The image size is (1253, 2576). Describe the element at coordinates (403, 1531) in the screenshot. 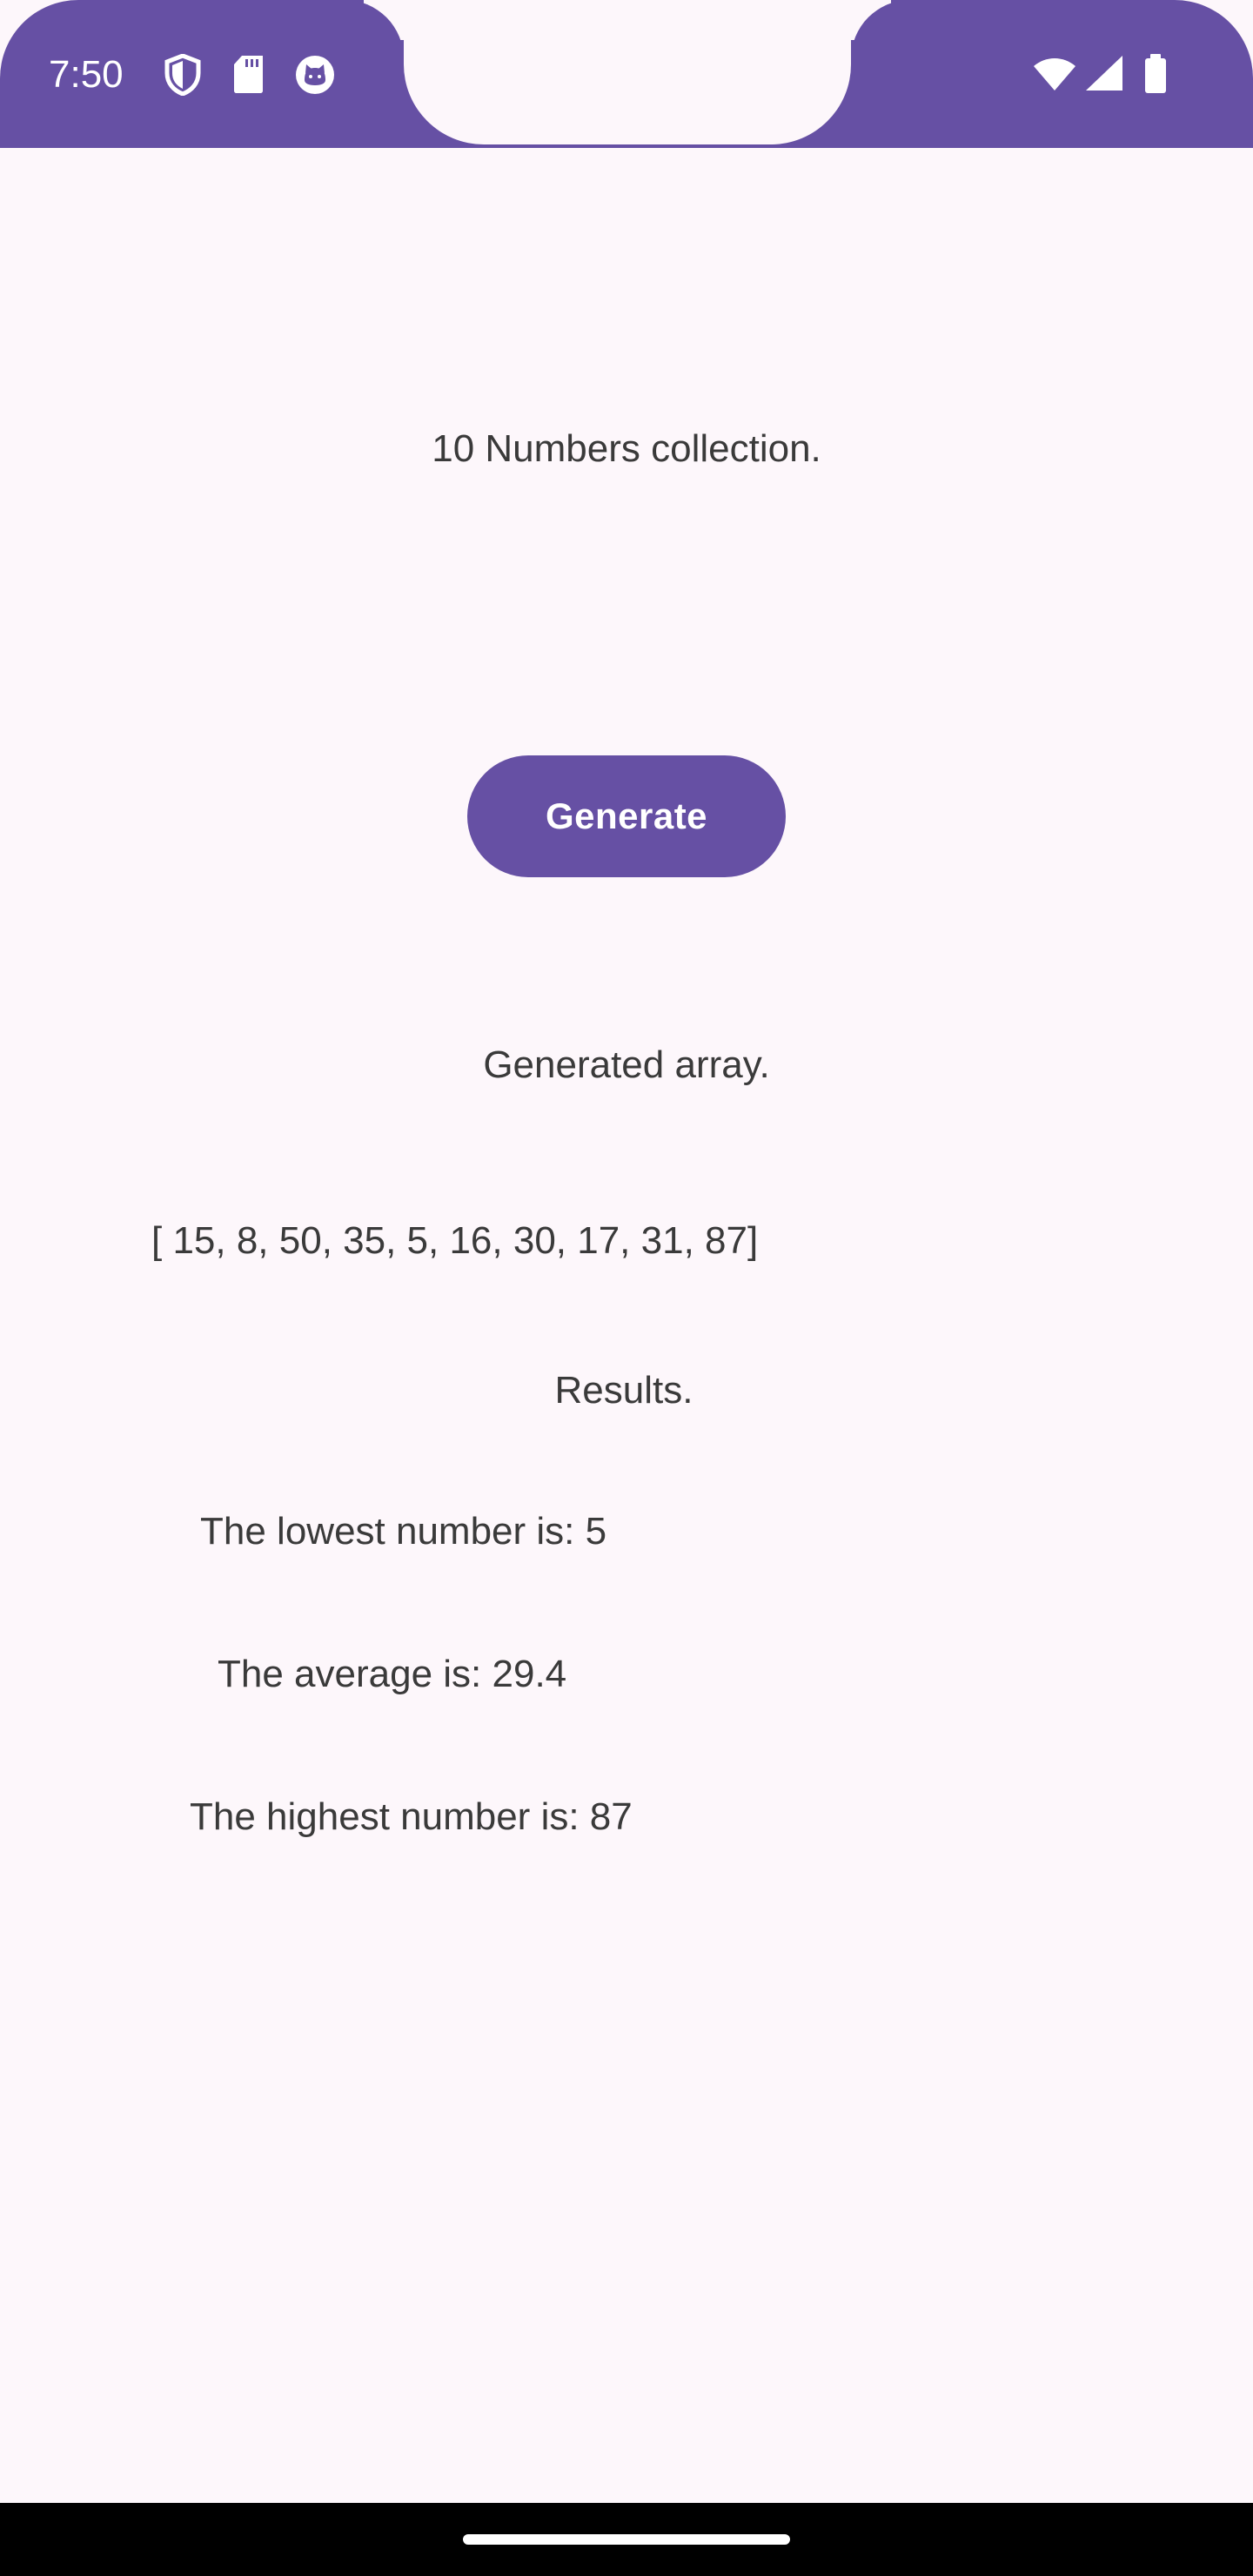

I see `lowest-number-result: The lowest number is: 5` at that location.